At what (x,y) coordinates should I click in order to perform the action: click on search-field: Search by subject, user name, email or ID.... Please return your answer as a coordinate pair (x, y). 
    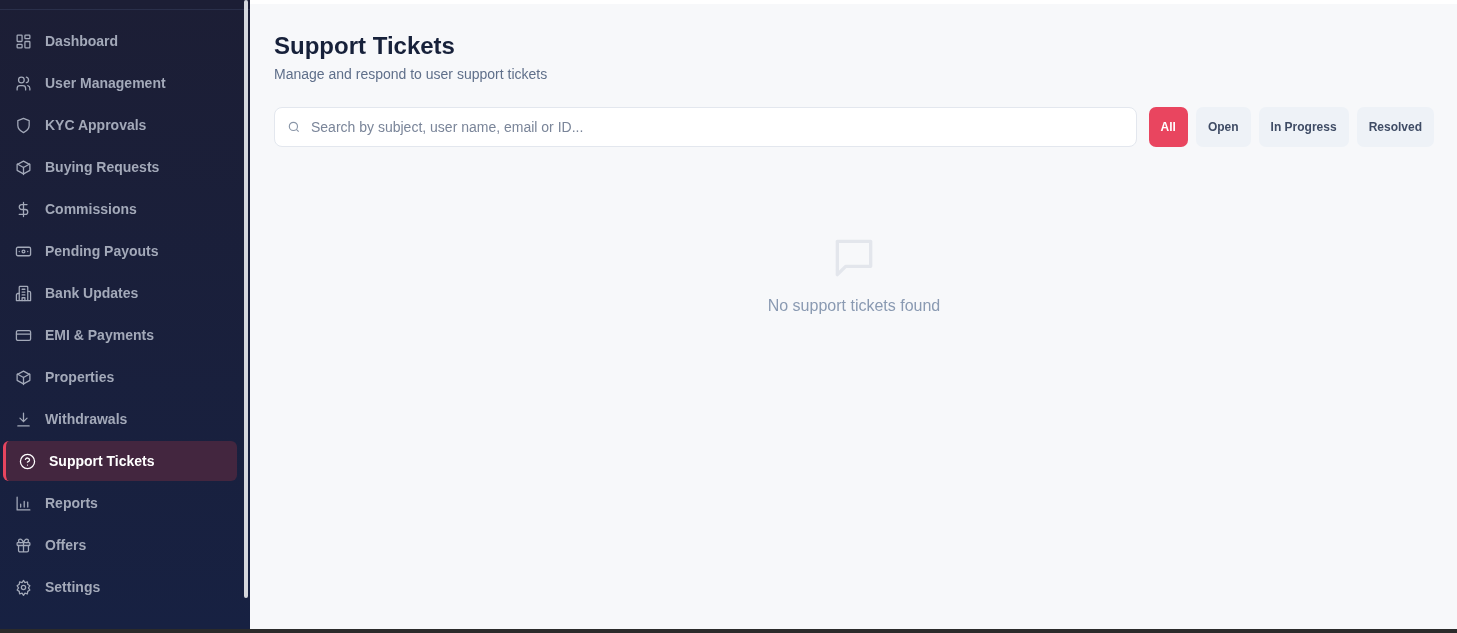
    Looking at the image, I should click on (705, 127).